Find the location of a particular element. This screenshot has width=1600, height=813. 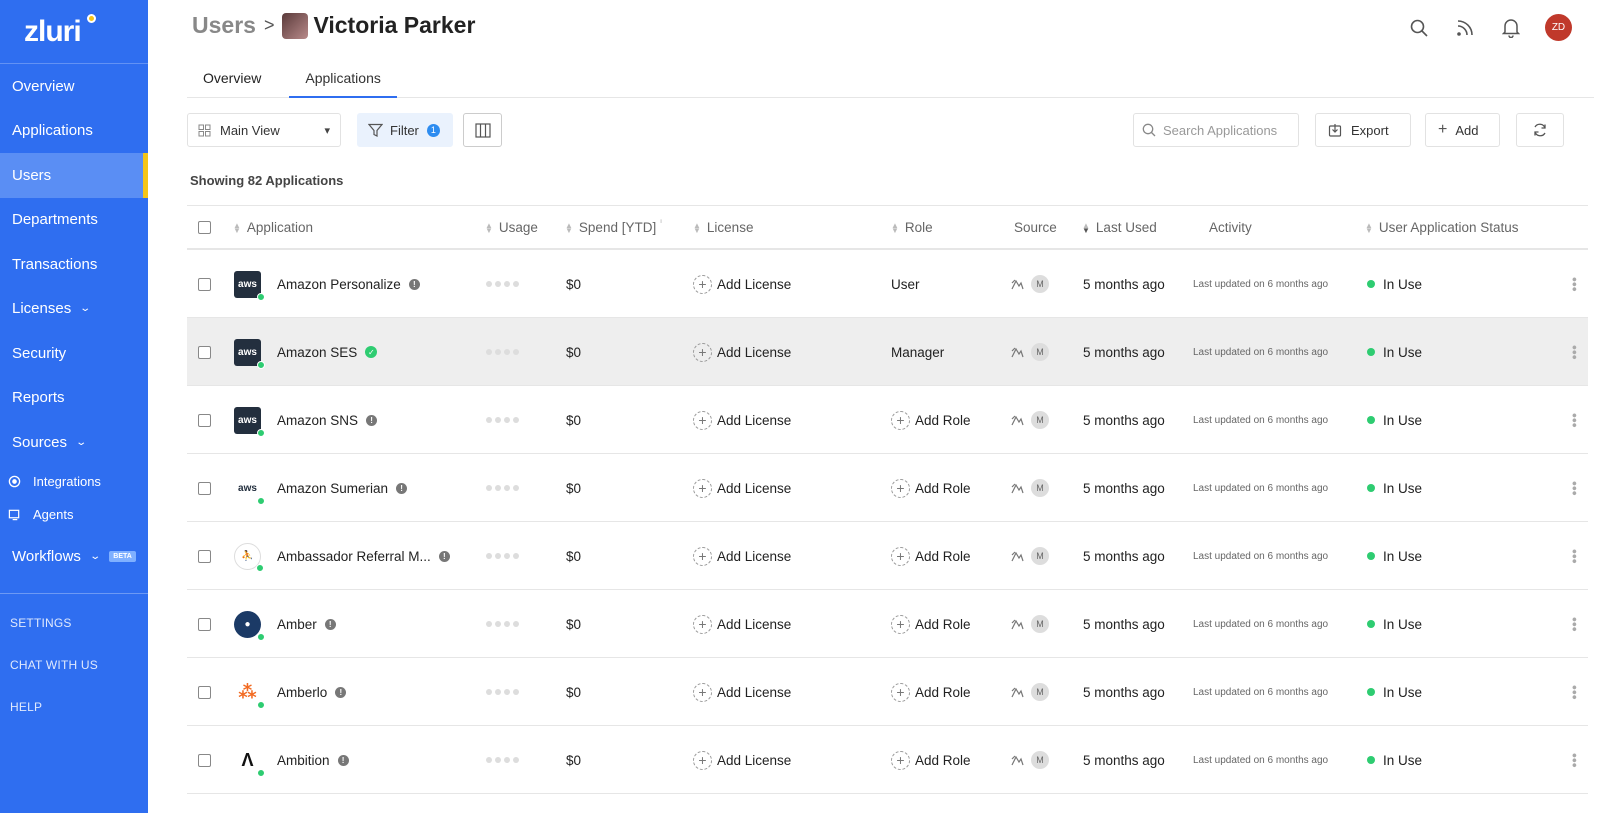

column-header-license: ▲ ▼ License is located at coordinates (723, 227).